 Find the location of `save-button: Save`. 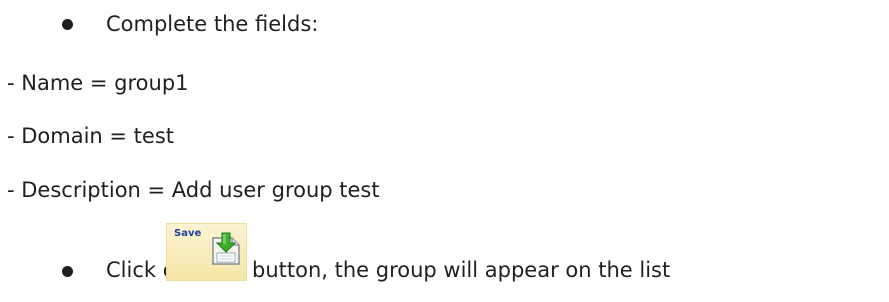

save-button: Save is located at coordinates (206, 252).